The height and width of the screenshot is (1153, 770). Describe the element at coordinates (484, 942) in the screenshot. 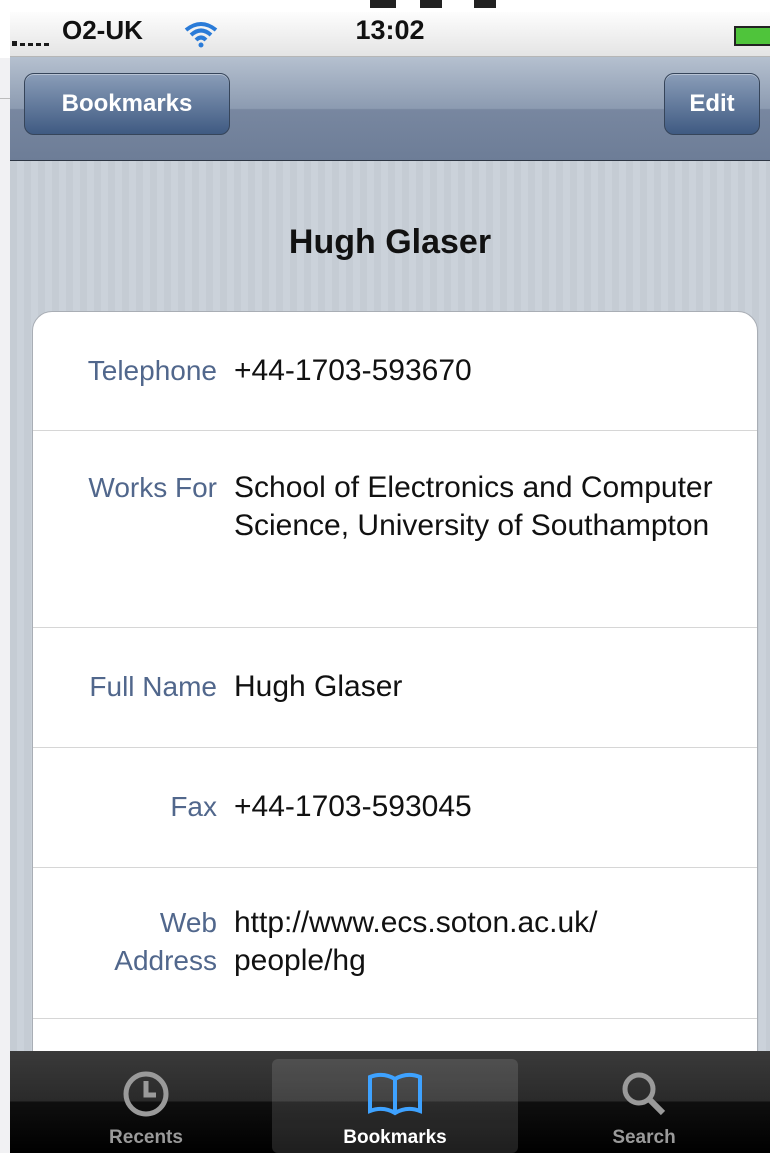

I see `row-value: http://www.ecs.soton.ac.uk/ people/hg` at that location.